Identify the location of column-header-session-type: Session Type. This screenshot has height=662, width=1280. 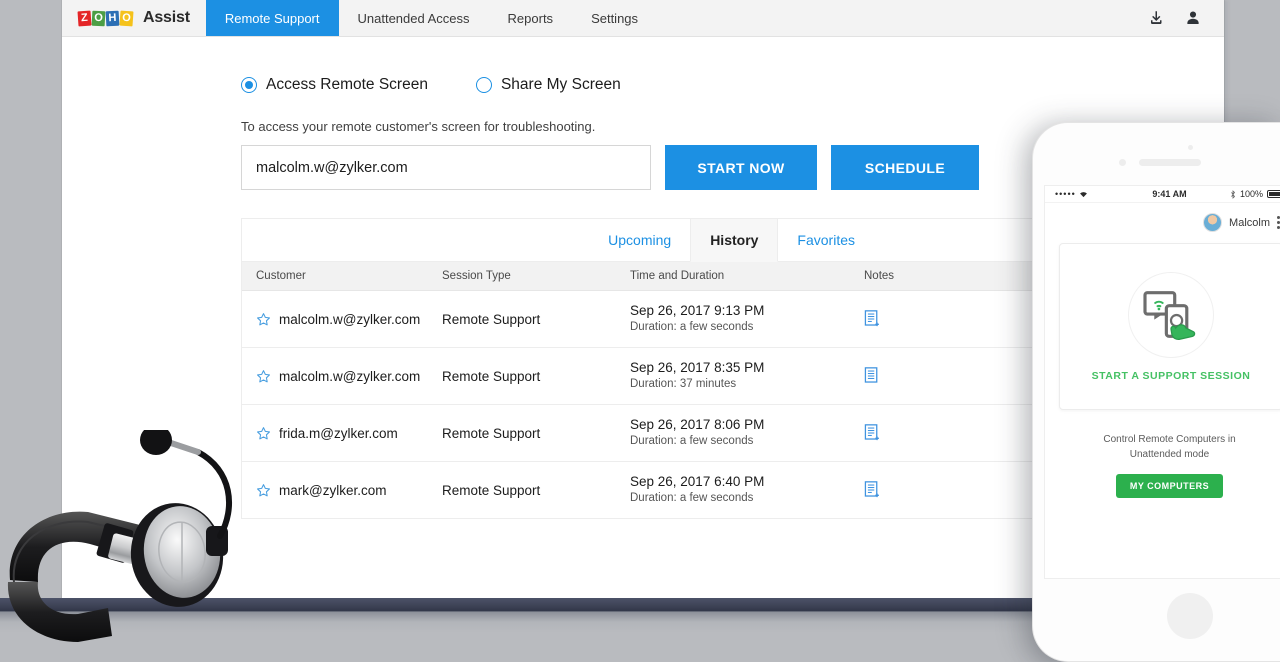
(476, 276).